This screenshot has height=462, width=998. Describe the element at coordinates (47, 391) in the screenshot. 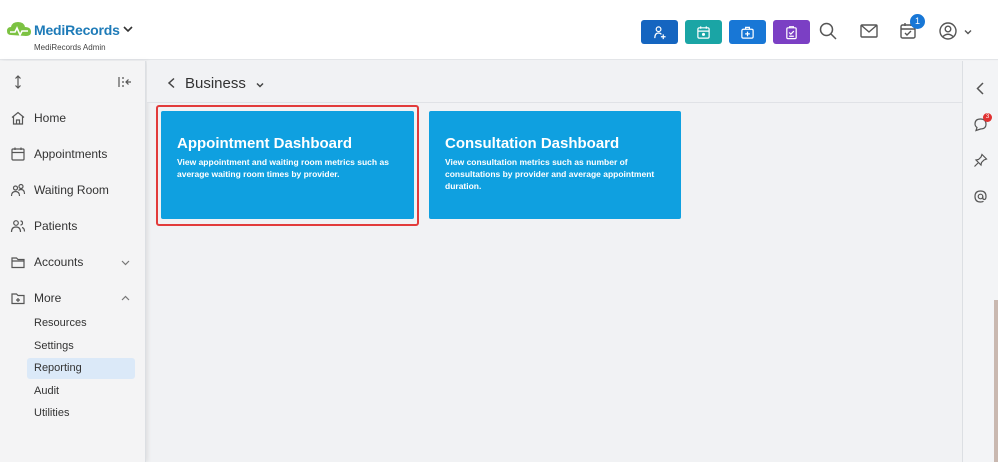

I see `sidebar-subitem-label: Audit` at that location.